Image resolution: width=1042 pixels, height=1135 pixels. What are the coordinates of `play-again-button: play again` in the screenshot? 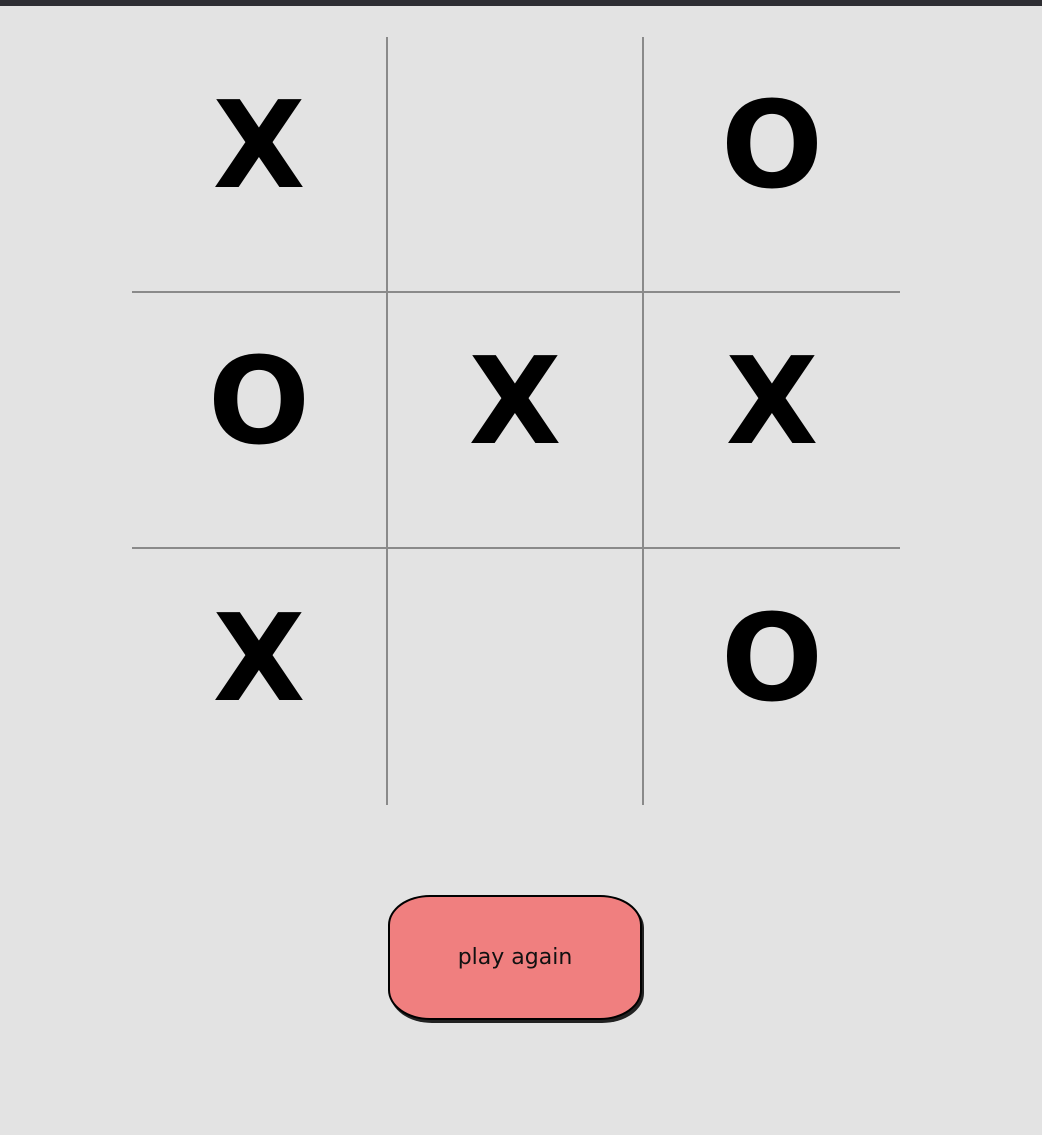 It's located at (515, 957).